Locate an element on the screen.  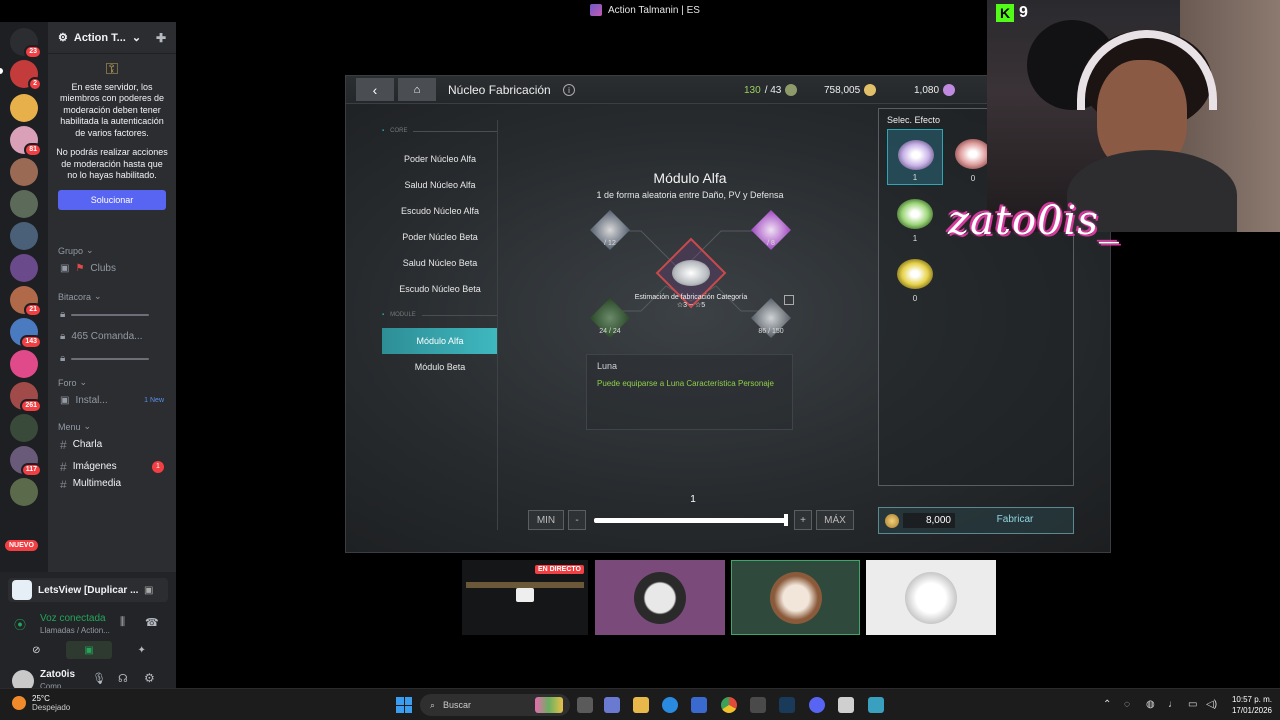
category-foro: Foro ⌄ is located at coordinates (112, 383).